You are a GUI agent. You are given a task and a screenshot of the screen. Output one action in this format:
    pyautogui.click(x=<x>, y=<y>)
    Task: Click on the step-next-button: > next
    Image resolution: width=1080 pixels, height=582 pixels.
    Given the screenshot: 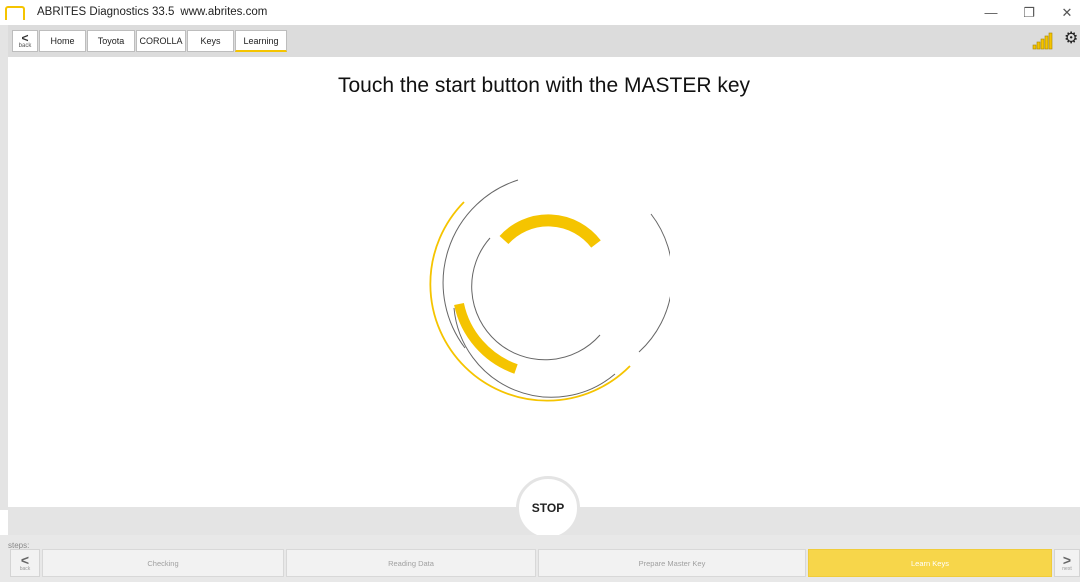 What is the action you would take?
    pyautogui.click(x=1067, y=563)
    